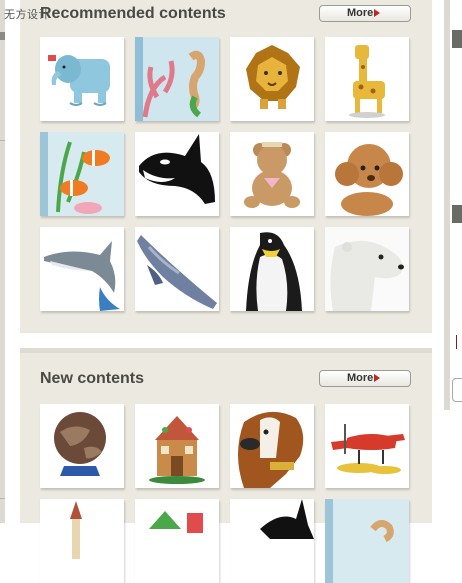 The height and width of the screenshot is (583, 462). I want to click on right-column-rule, so click(459, 342).